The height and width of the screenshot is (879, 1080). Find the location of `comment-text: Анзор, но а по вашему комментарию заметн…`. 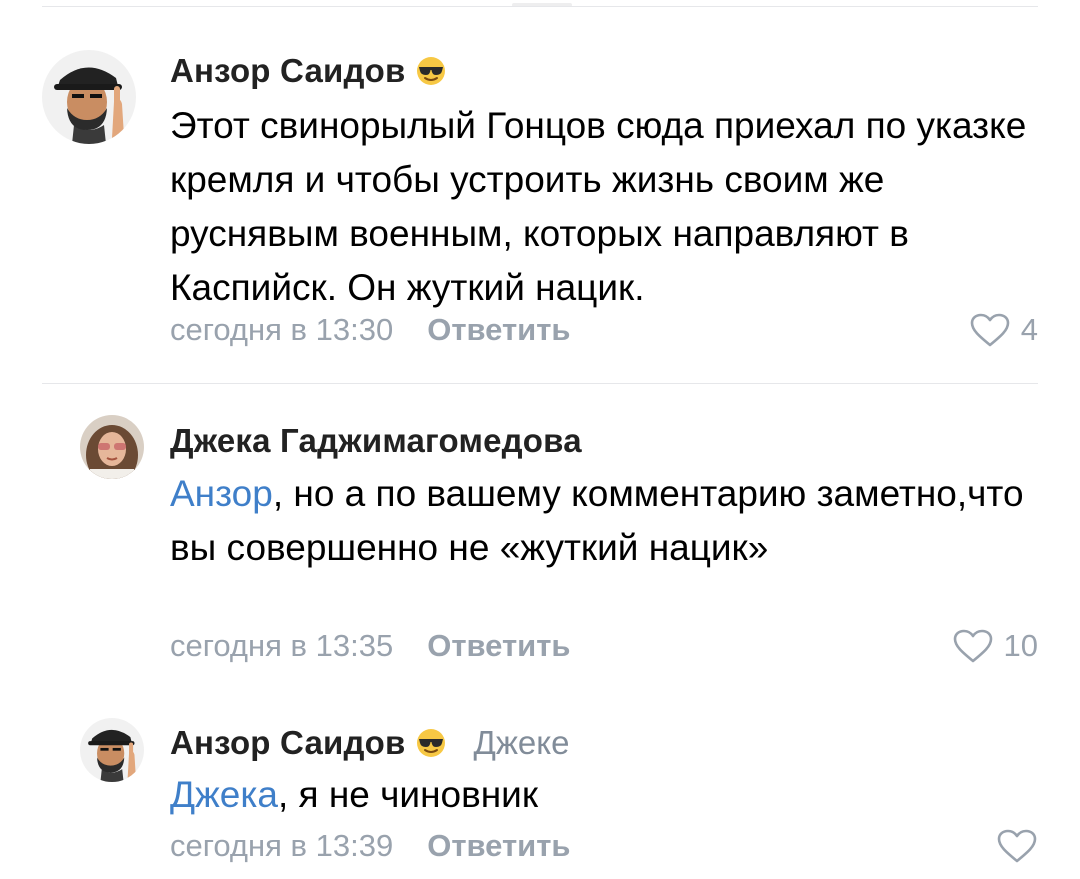

comment-text: Анзор, но а по вашему комментарию заметн… is located at coordinates (610, 521).